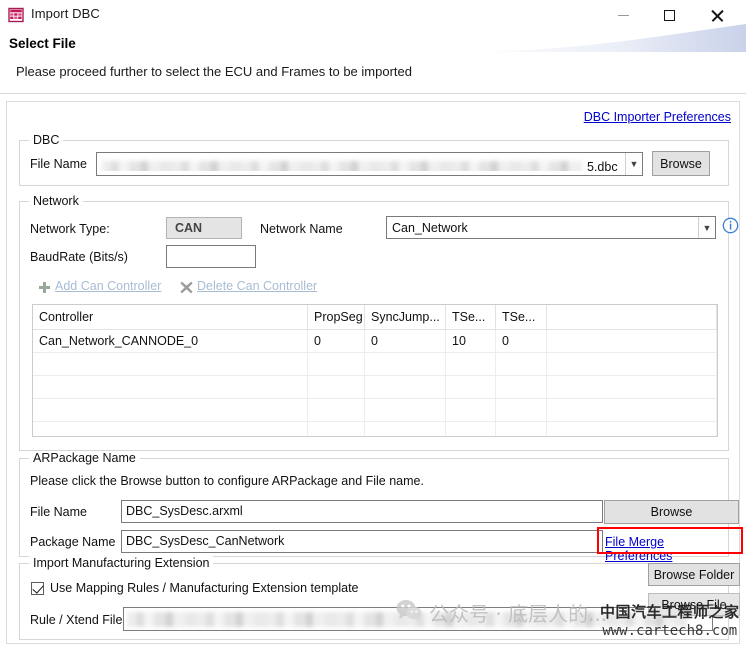  What do you see at coordinates (84, 458) in the screenshot?
I see `arpackage-group-label: ARPackage Name` at bounding box center [84, 458].